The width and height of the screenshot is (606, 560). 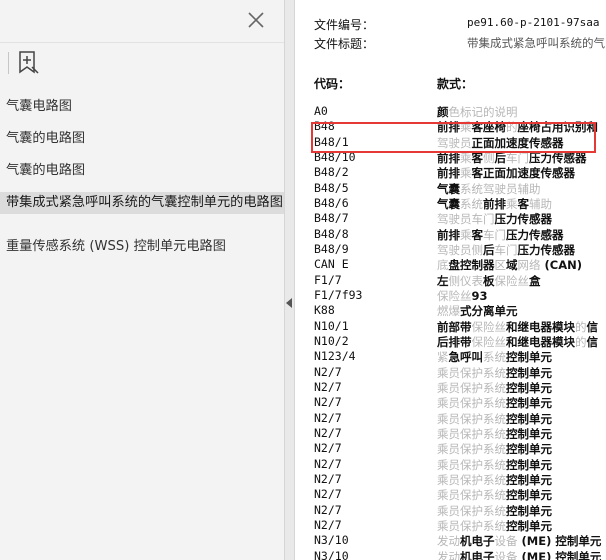 What do you see at coordinates (533, 22) in the screenshot?
I see `file-number-value: pe91.60-p-2101-97saa` at bounding box center [533, 22].